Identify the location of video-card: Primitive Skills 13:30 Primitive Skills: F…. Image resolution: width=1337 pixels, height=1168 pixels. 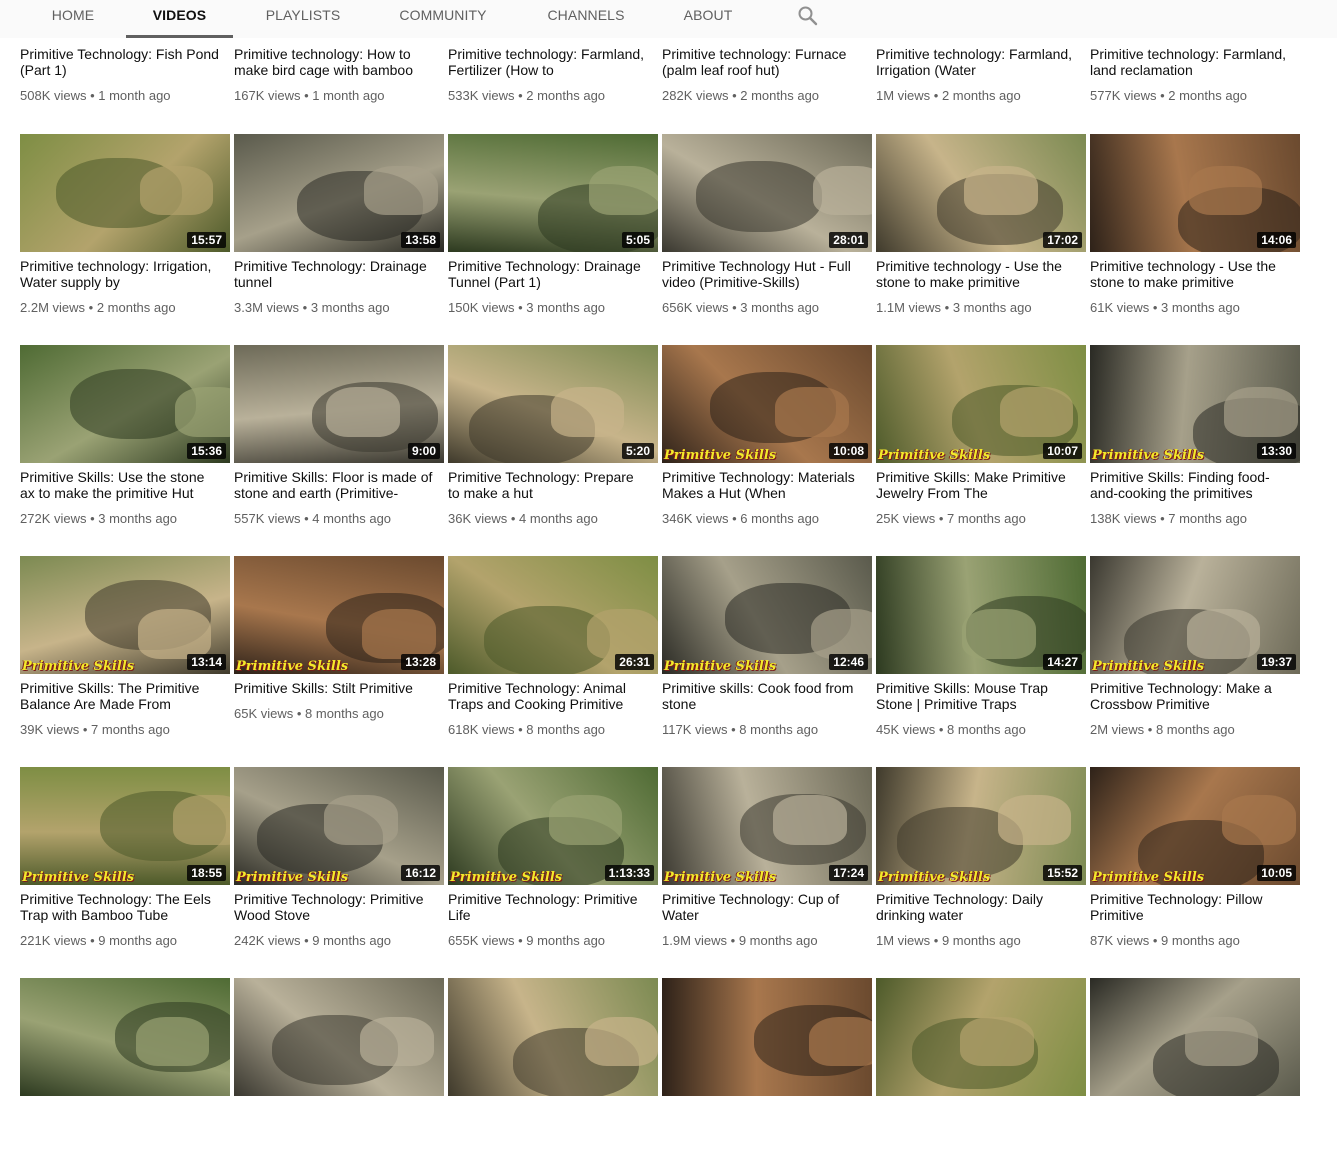
(1195, 440).